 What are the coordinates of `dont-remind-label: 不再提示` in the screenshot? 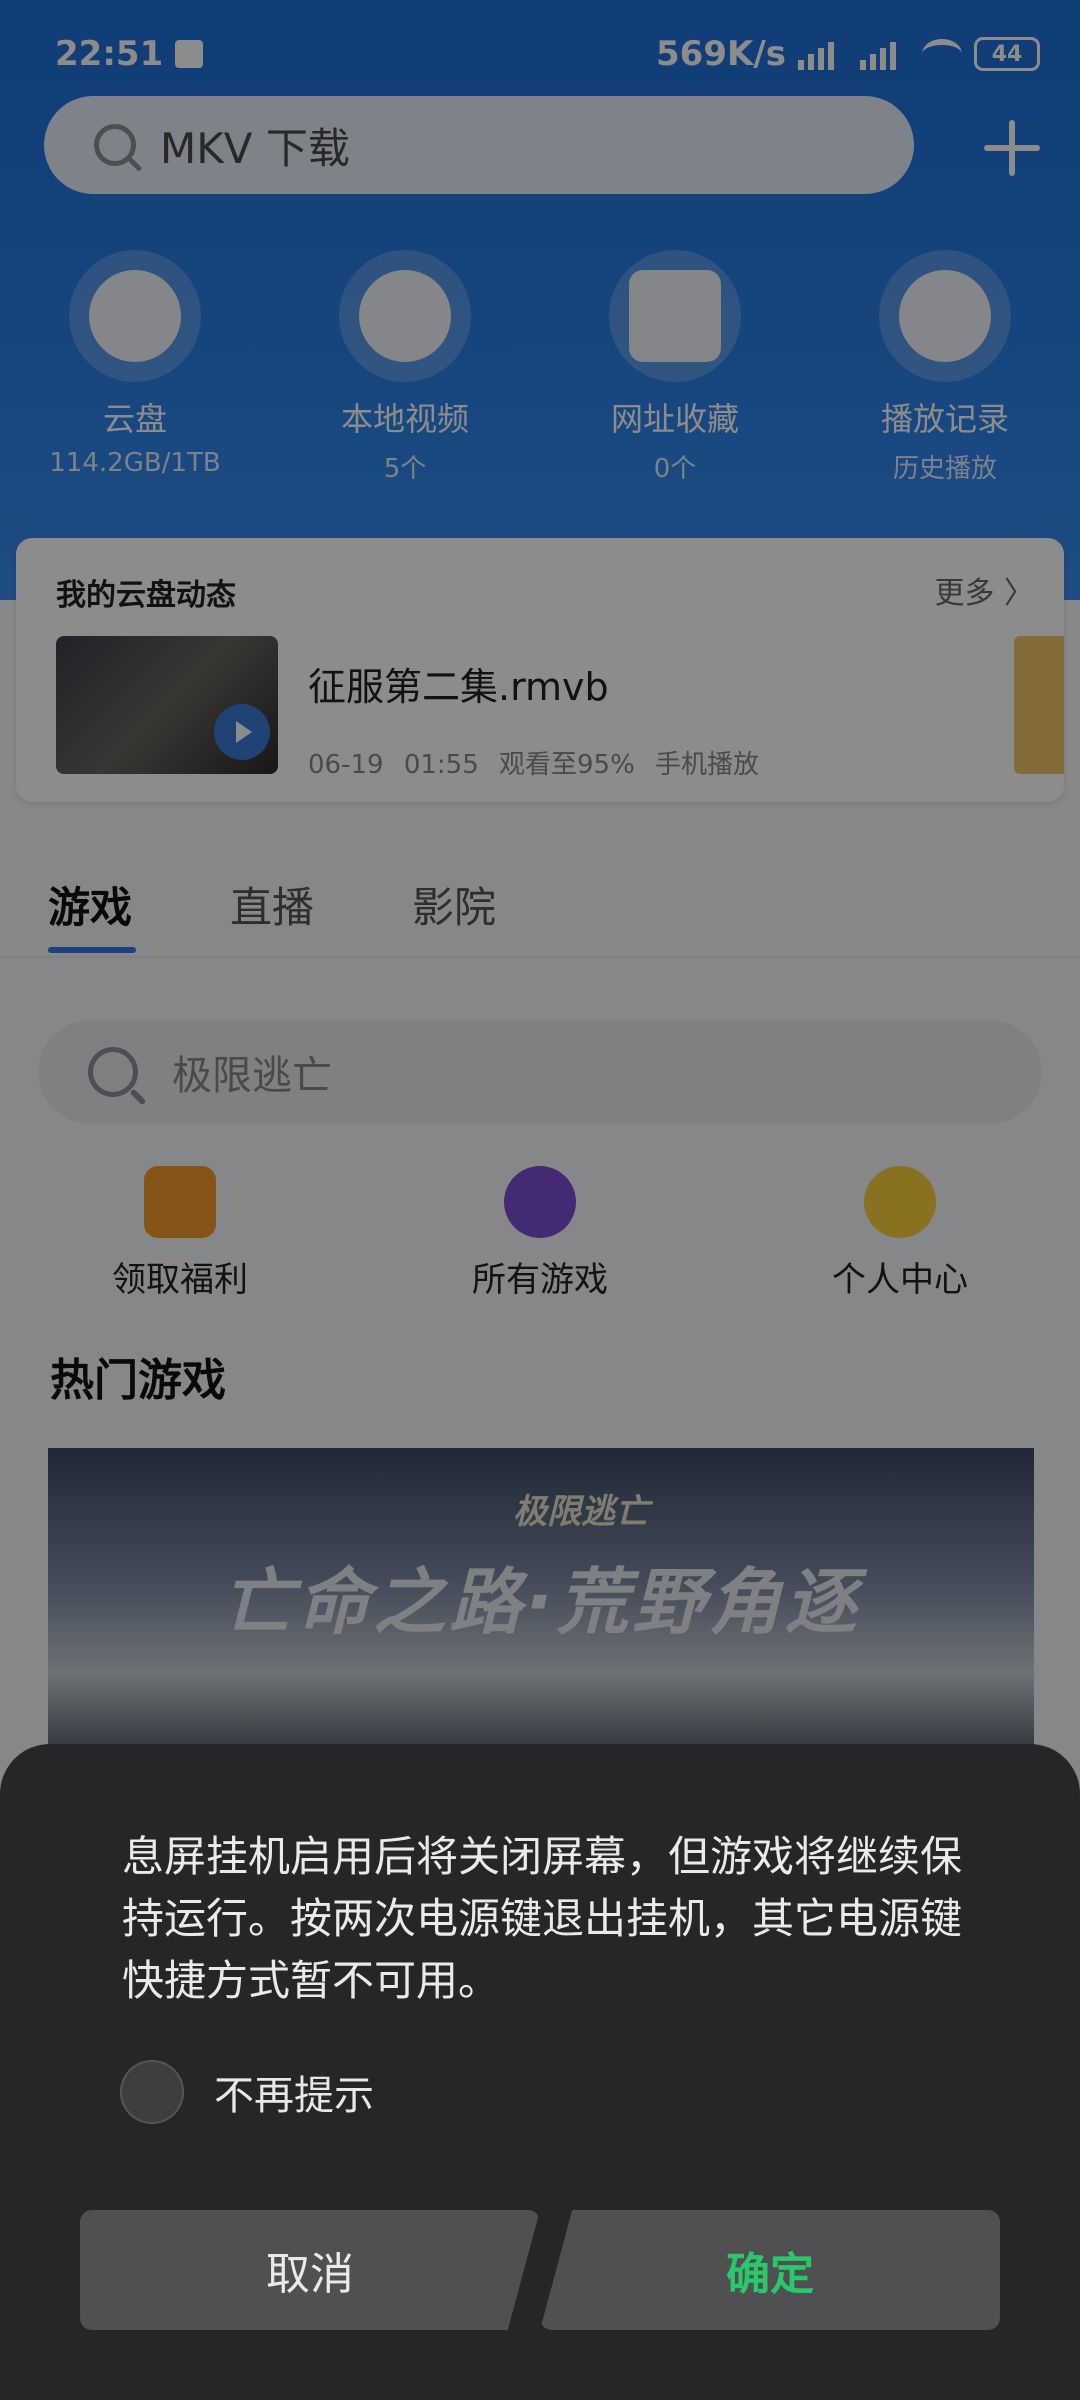 It's located at (294, 2092).